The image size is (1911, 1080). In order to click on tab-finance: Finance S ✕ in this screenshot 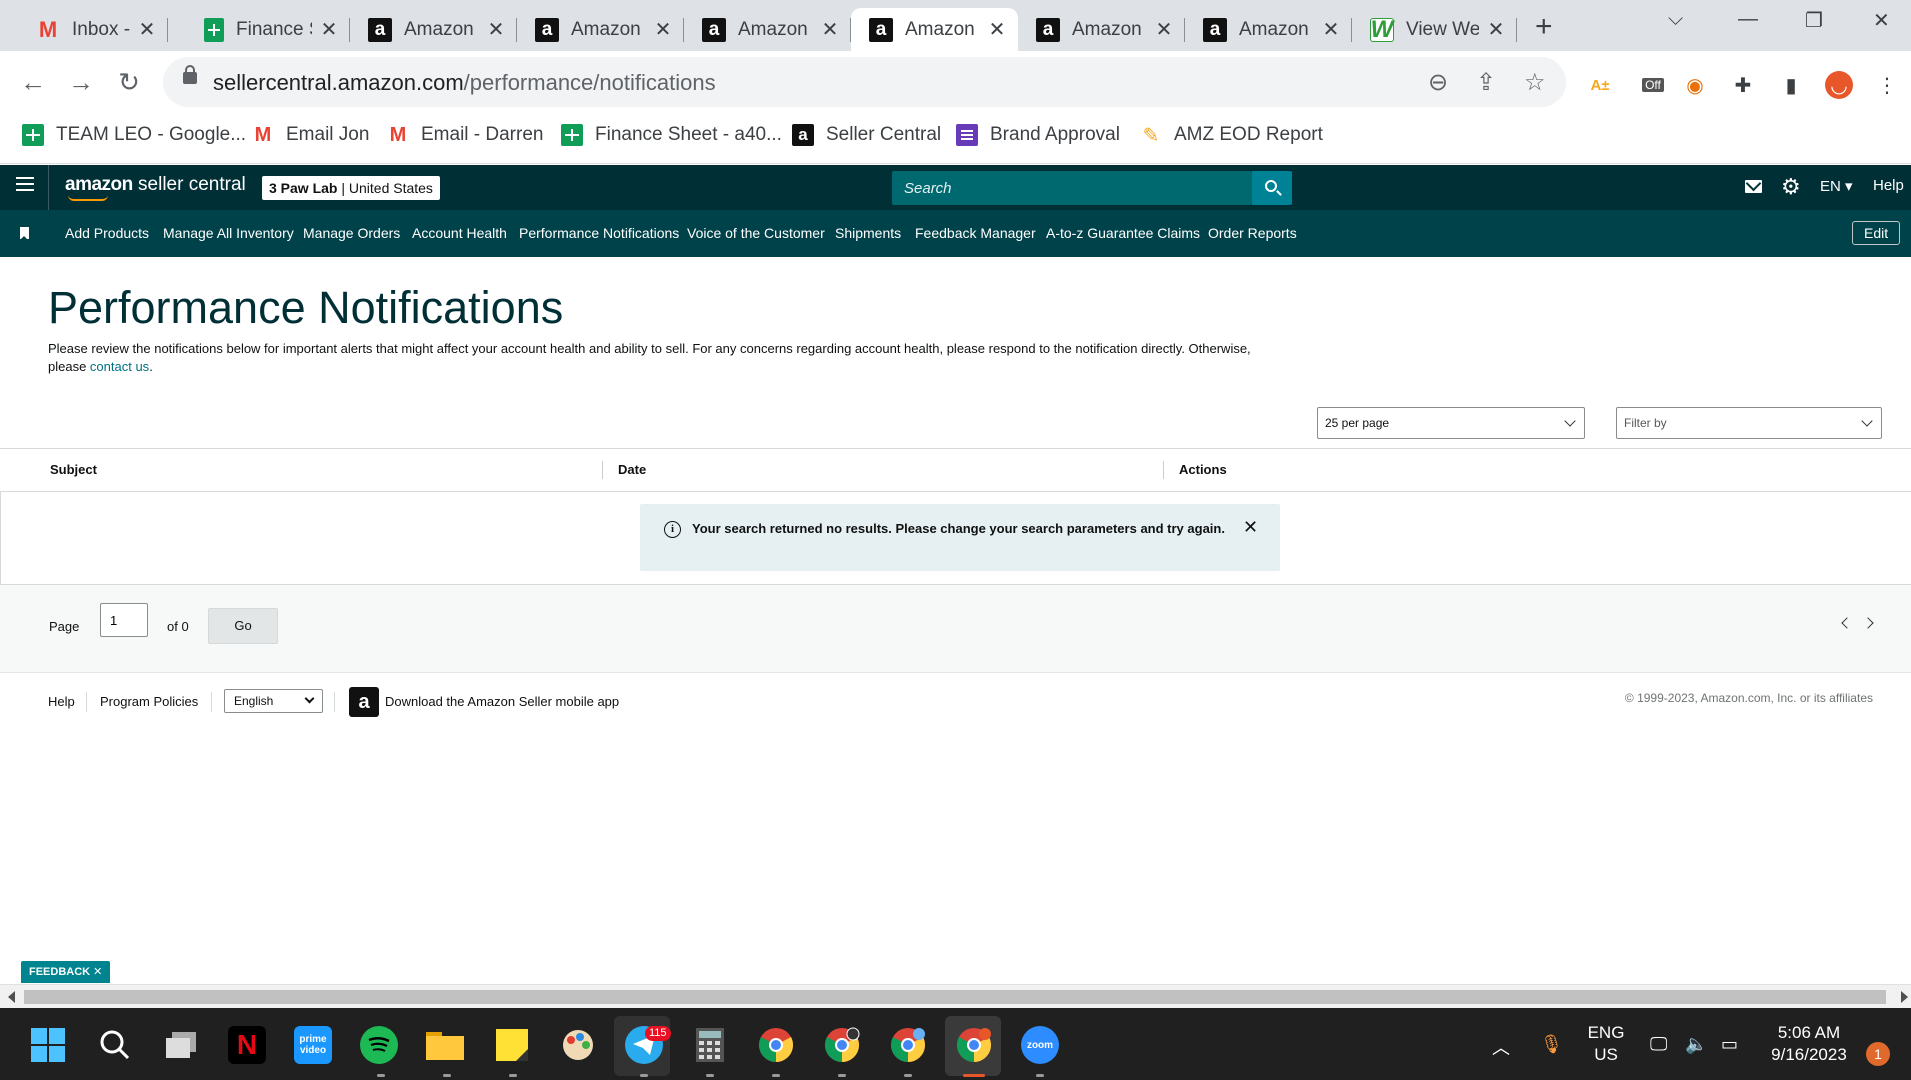, I will do `click(268, 29)`.